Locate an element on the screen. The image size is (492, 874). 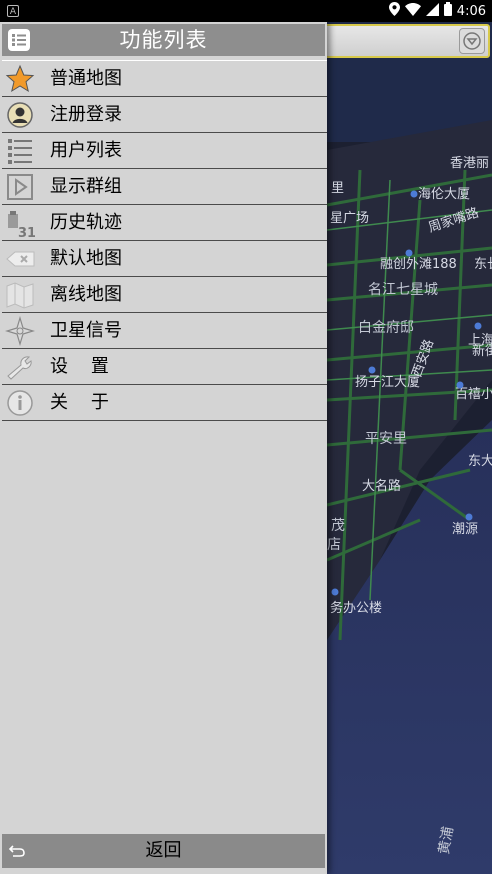
list-icon is located at coordinates (20, 151).